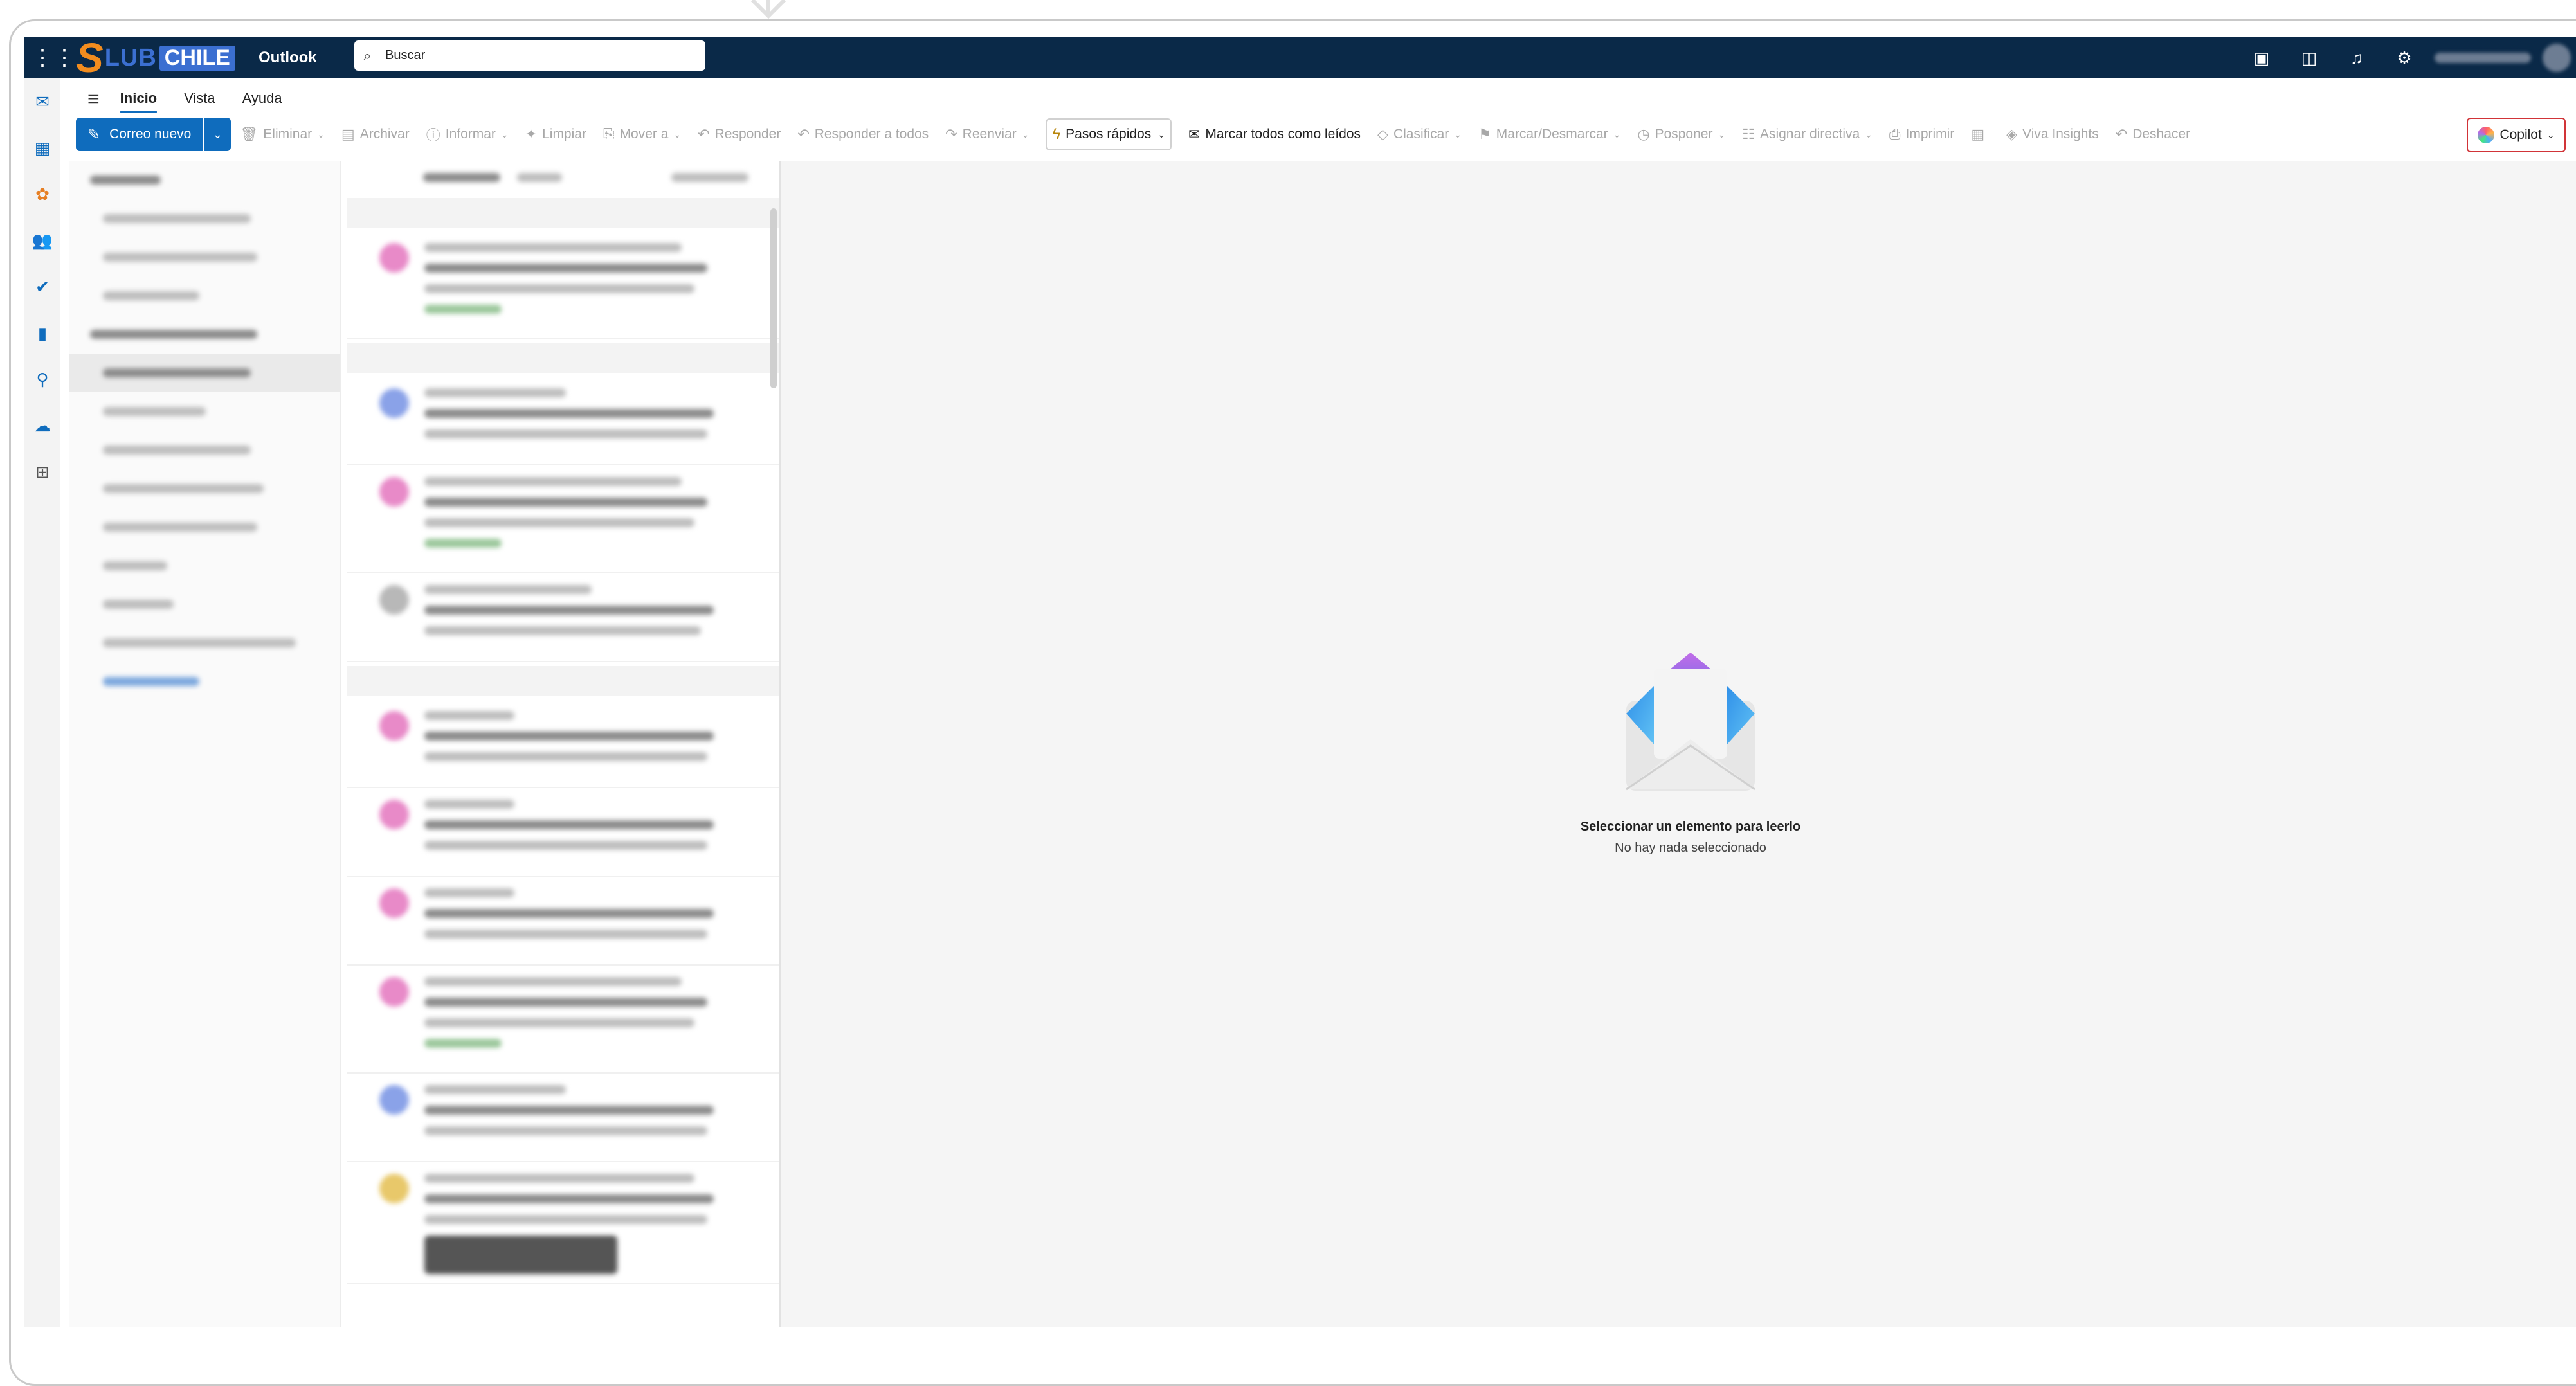 The height and width of the screenshot is (1386, 2576). Describe the element at coordinates (42, 101) in the screenshot. I see `mail-icon: ✉` at that location.